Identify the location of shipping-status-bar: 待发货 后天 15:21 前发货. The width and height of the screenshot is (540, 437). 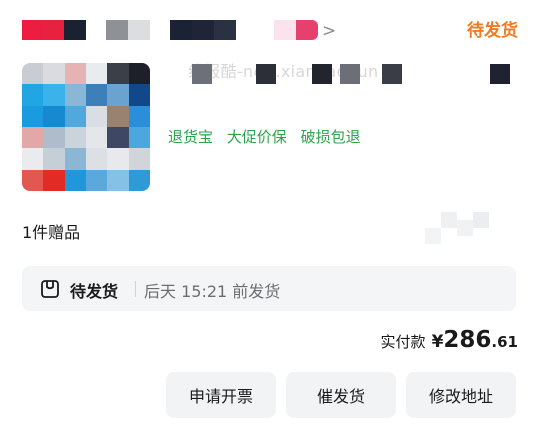
(269, 288).